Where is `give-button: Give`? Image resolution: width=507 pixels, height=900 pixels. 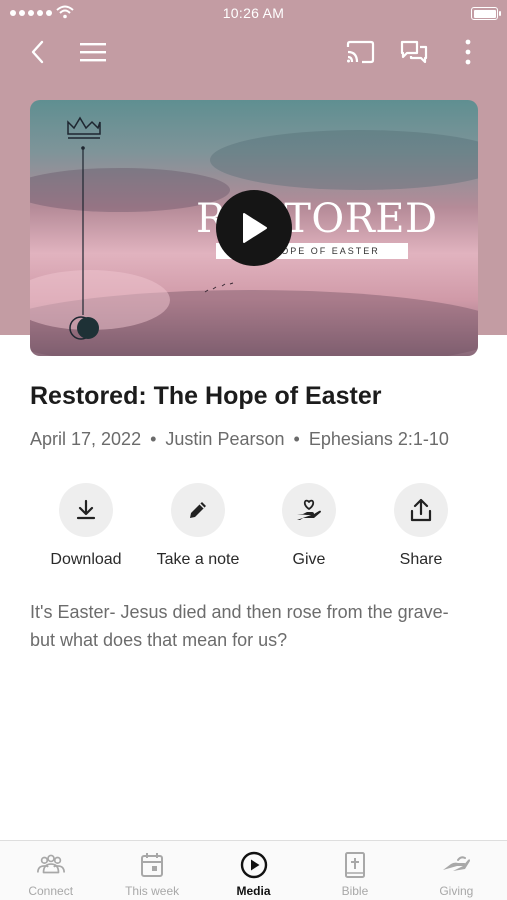
give-button: Give is located at coordinates (309, 526).